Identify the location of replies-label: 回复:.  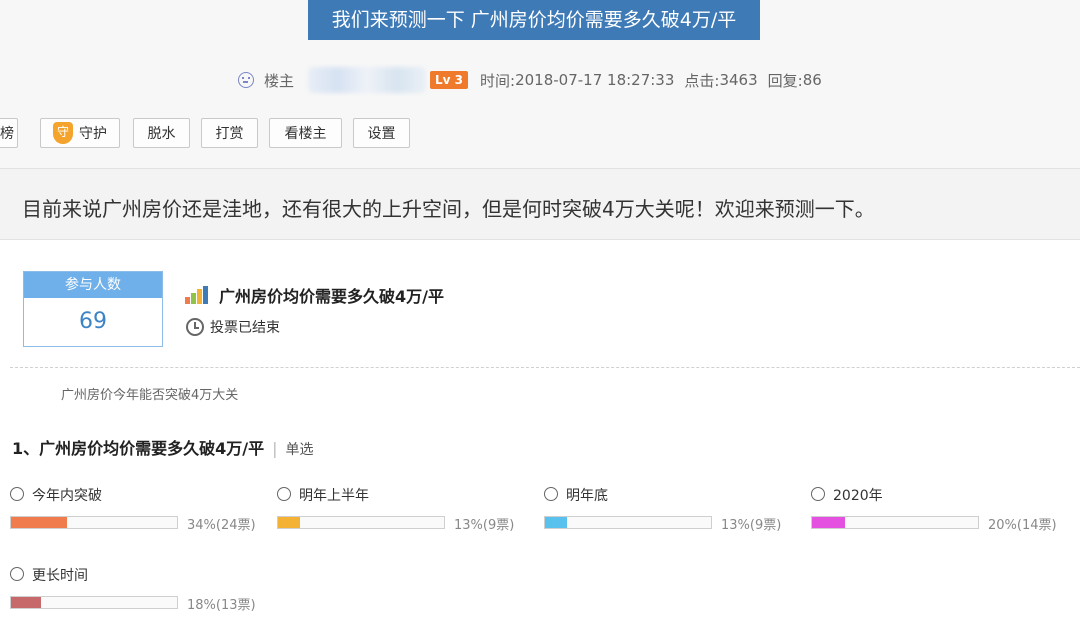
(785, 80).